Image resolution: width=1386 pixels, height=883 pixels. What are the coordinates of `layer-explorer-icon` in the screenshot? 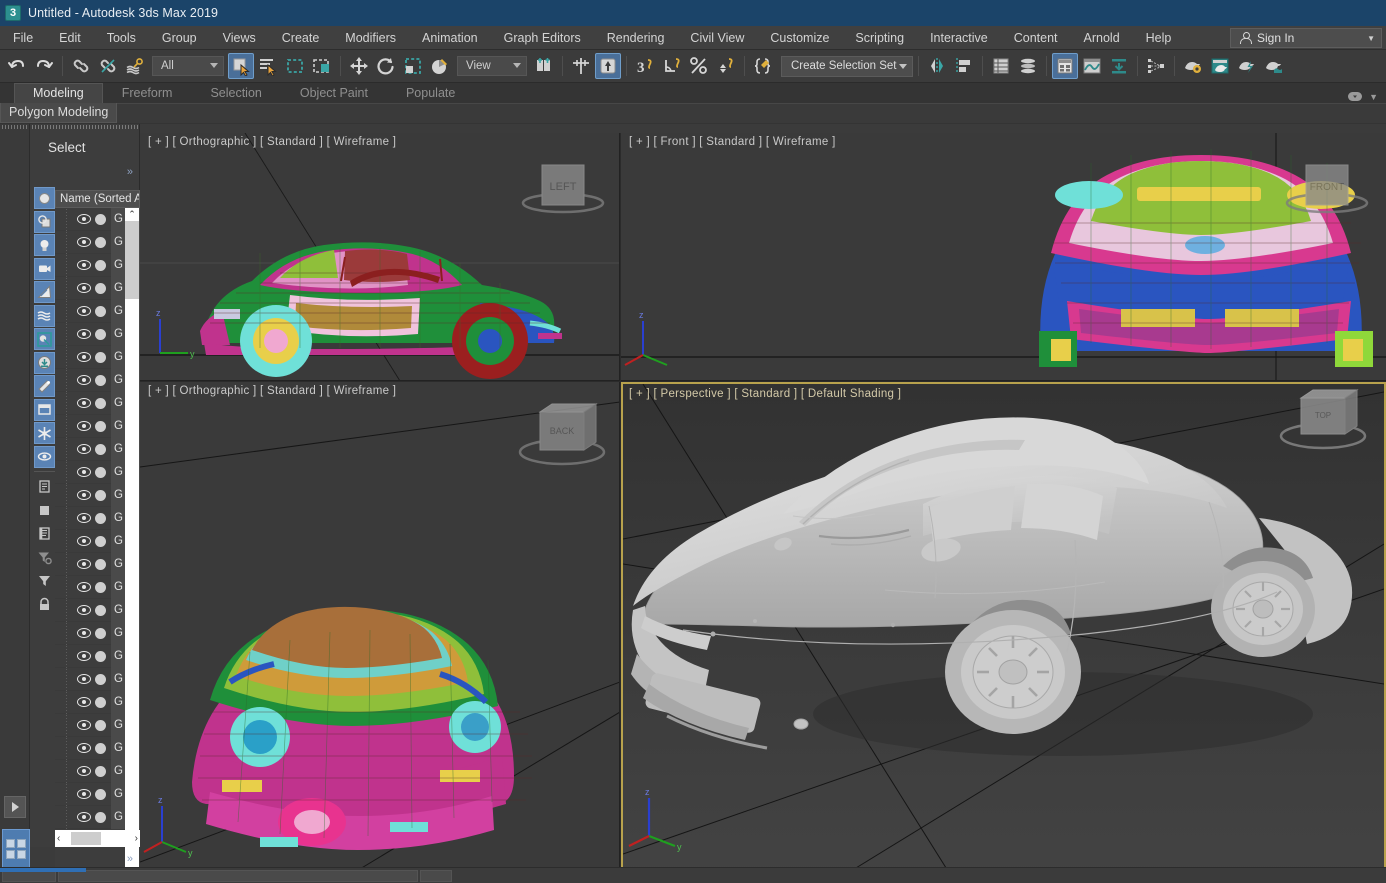 It's located at (1001, 66).